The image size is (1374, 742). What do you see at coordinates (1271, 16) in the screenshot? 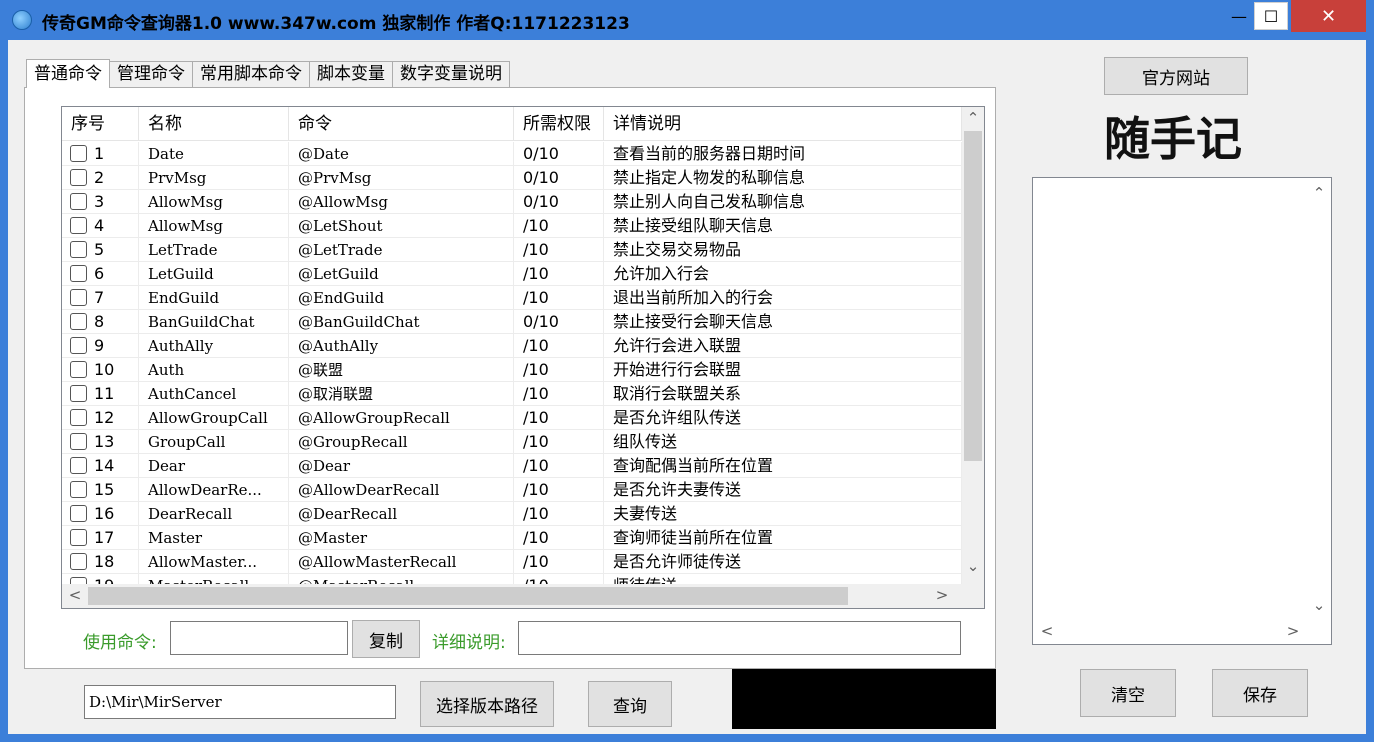
I see `maximize-button: ☐` at bounding box center [1271, 16].